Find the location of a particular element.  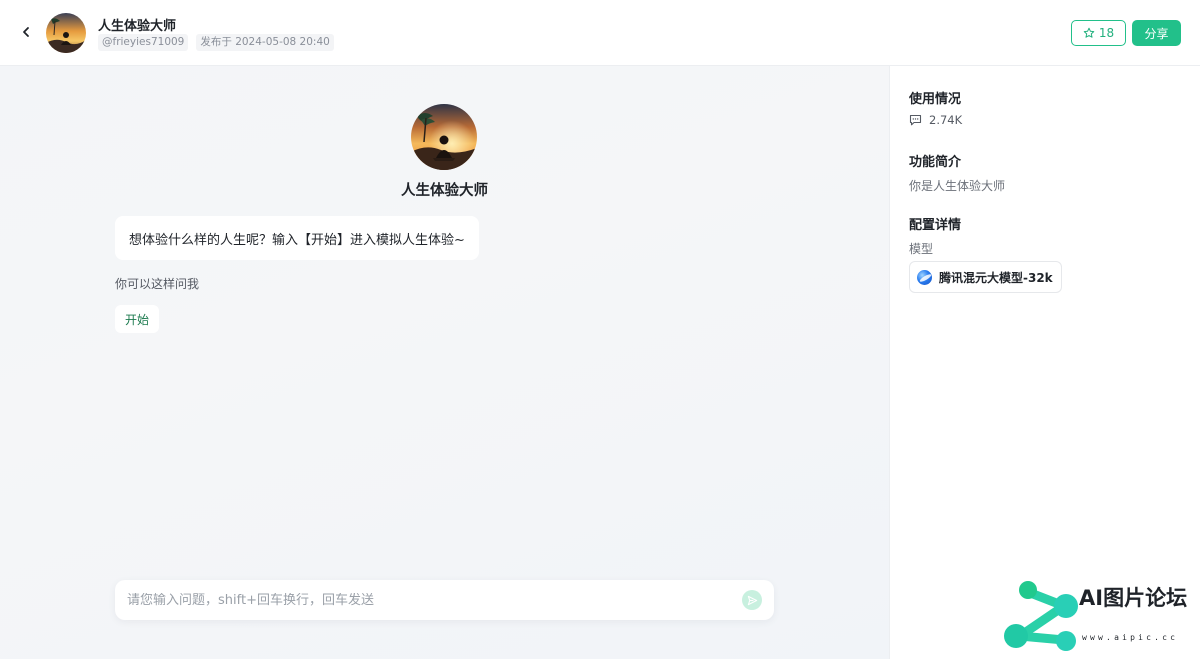

usage-row: 2.74K is located at coordinates (935, 120).